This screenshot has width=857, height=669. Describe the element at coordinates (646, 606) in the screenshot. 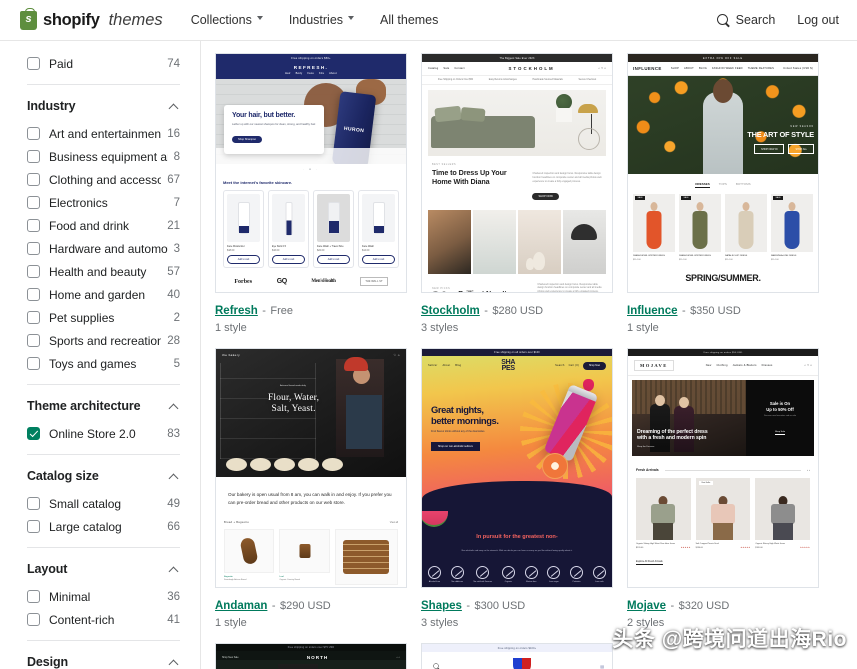

I see `theme-name-link: Mojave` at that location.